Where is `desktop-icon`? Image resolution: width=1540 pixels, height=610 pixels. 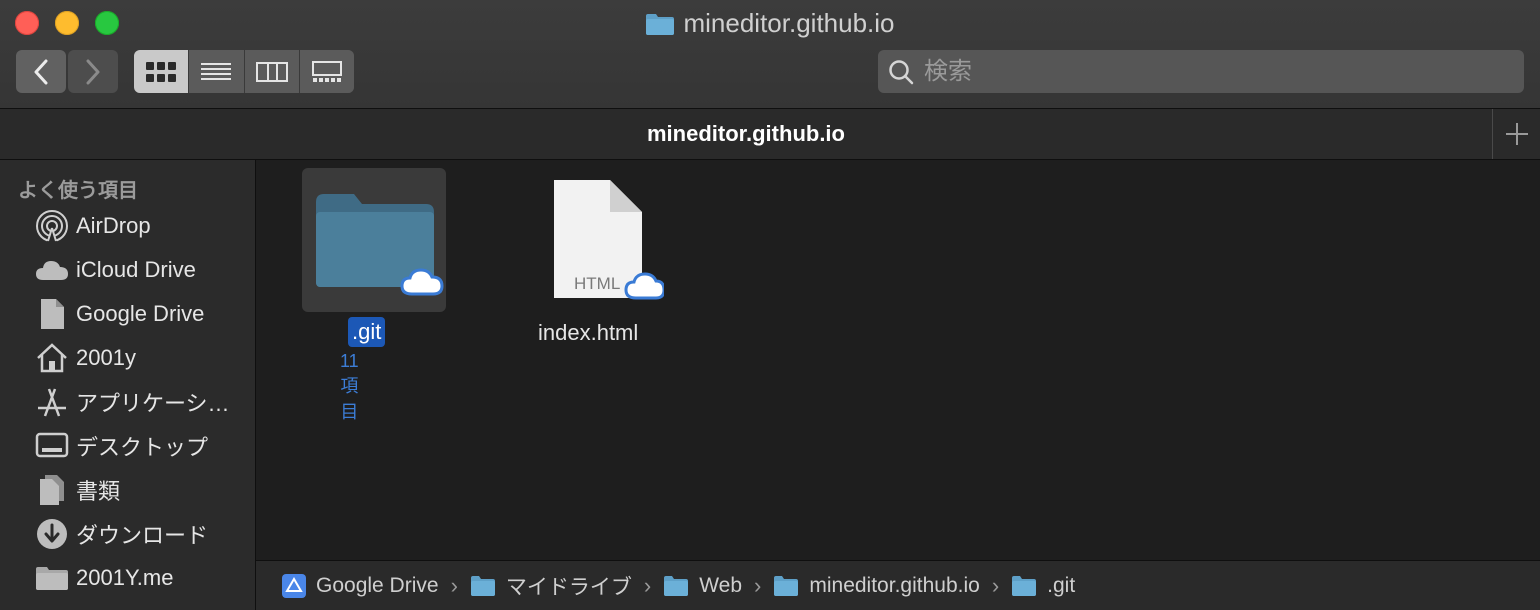 desktop-icon is located at coordinates (52, 446).